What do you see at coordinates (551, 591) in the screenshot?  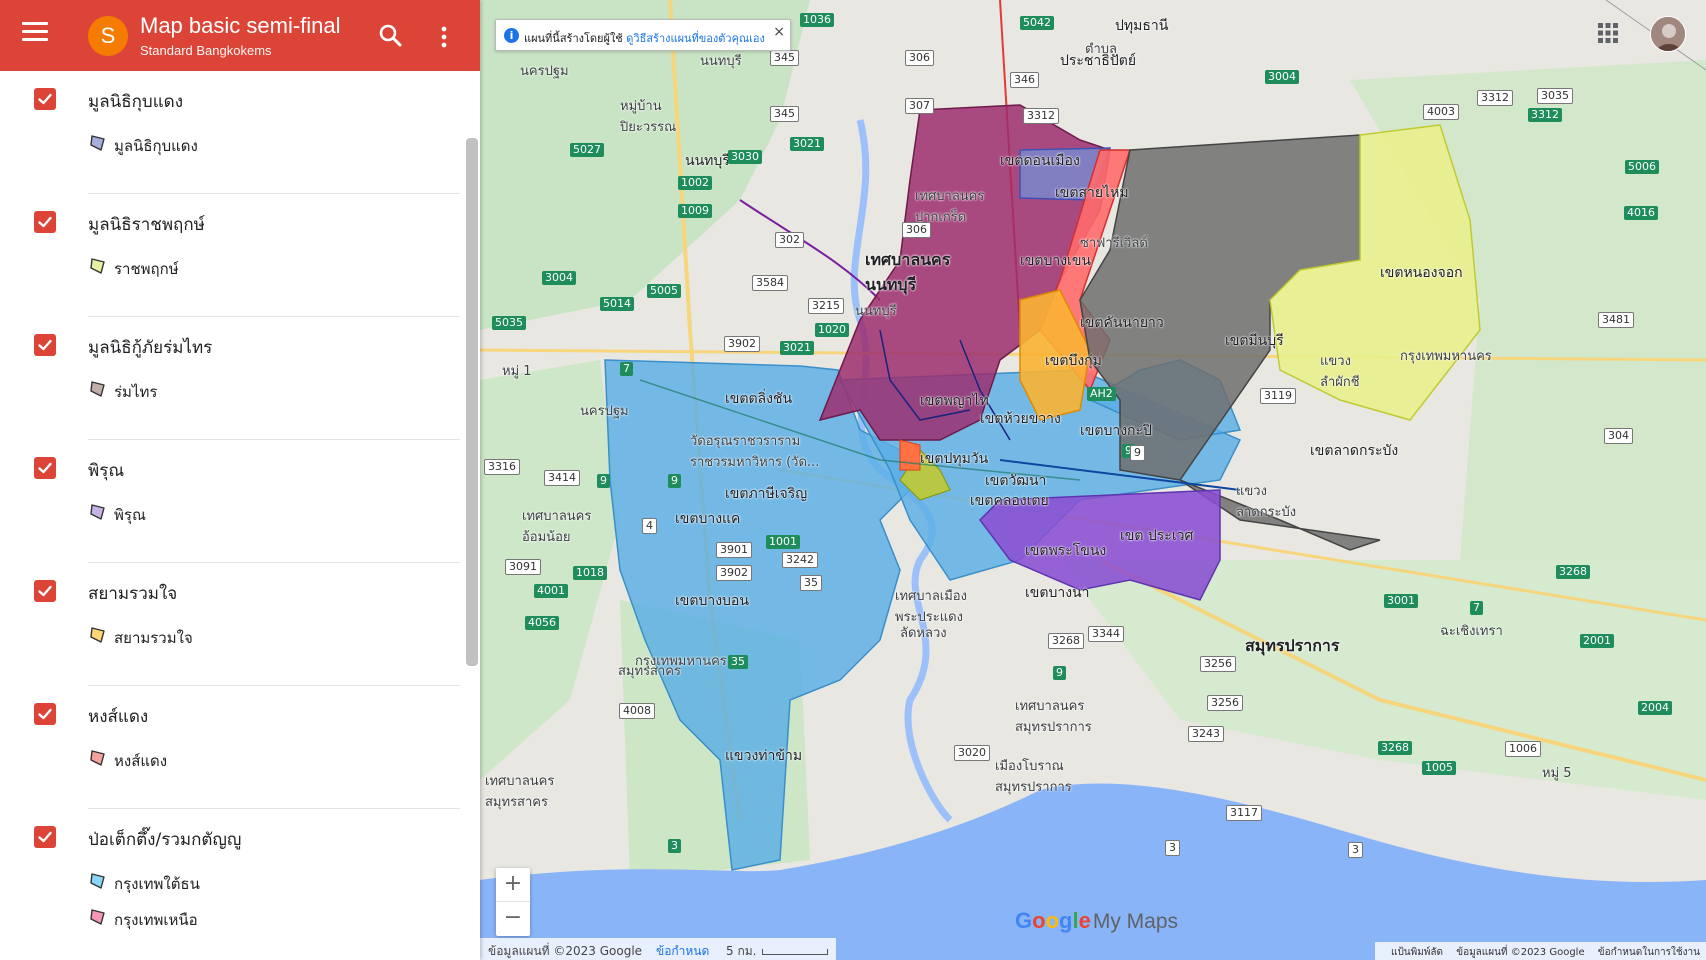 I see `road-shield: 4001` at bounding box center [551, 591].